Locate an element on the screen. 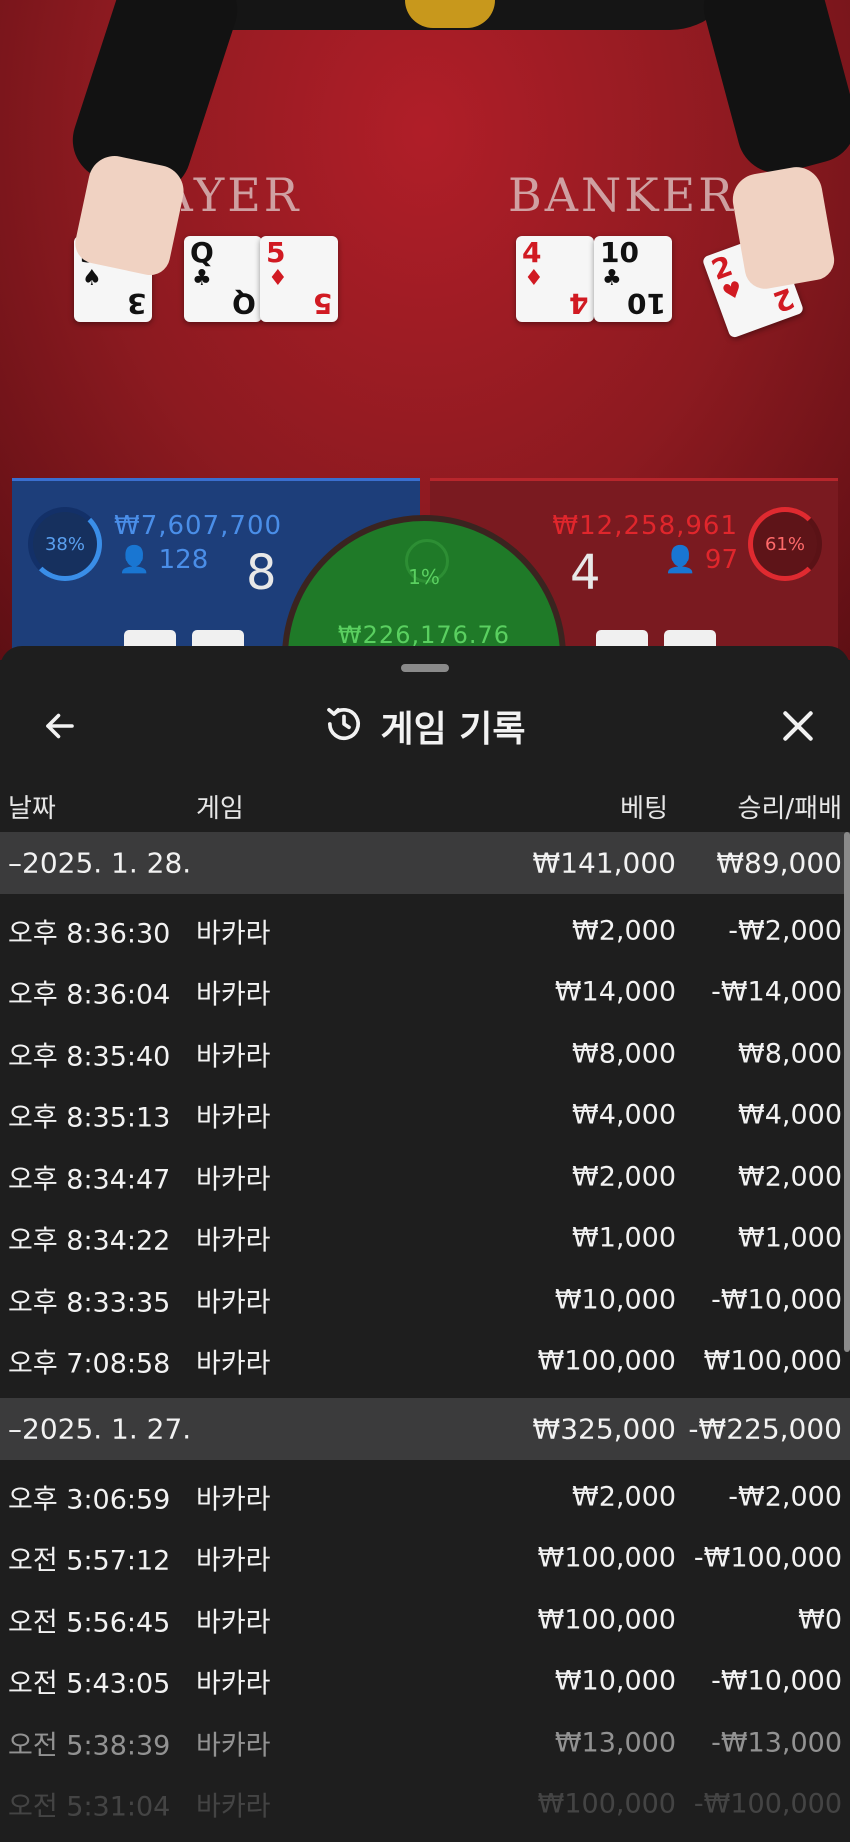  history-row: 오전 5:31:04 바카라 ₩100,000 -₩100,000 is located at coordinates (425, 1805).